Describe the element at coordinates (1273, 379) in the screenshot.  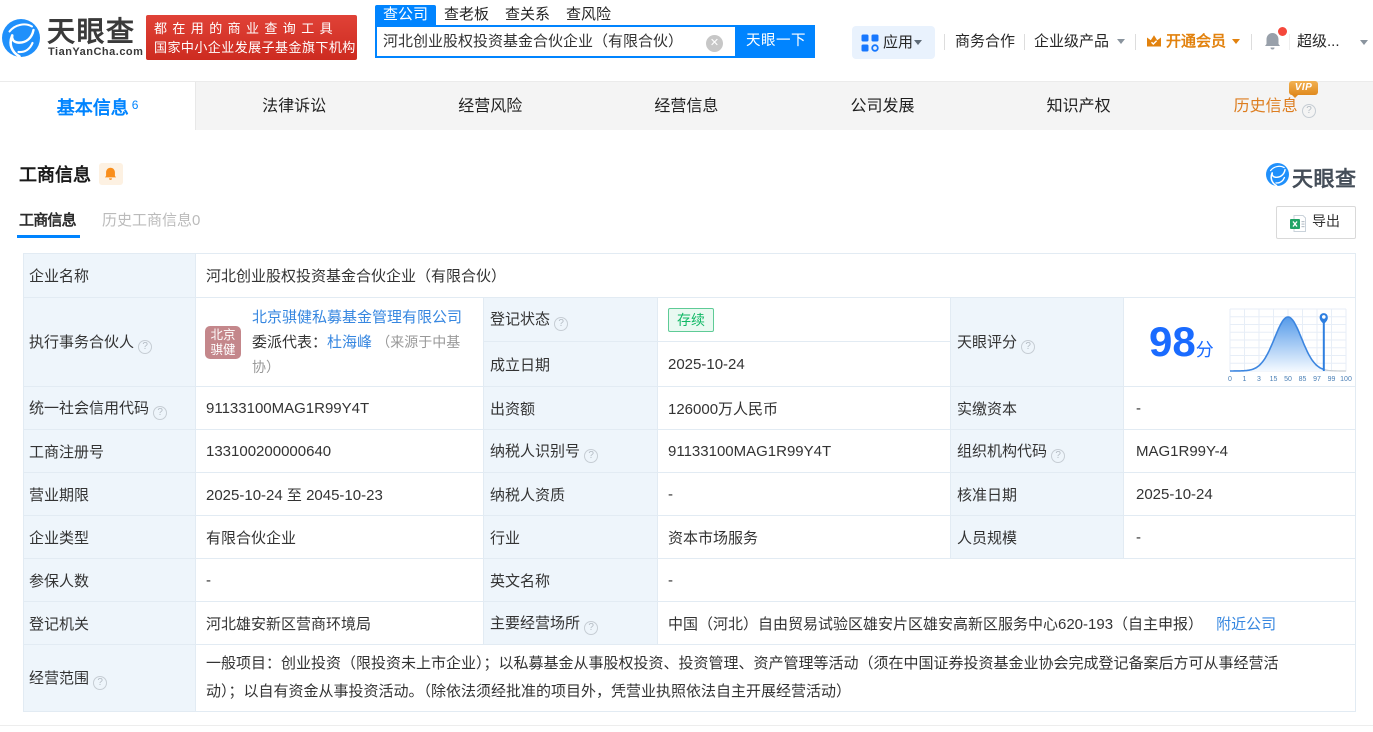
I see `svg-text: 15` at that location.